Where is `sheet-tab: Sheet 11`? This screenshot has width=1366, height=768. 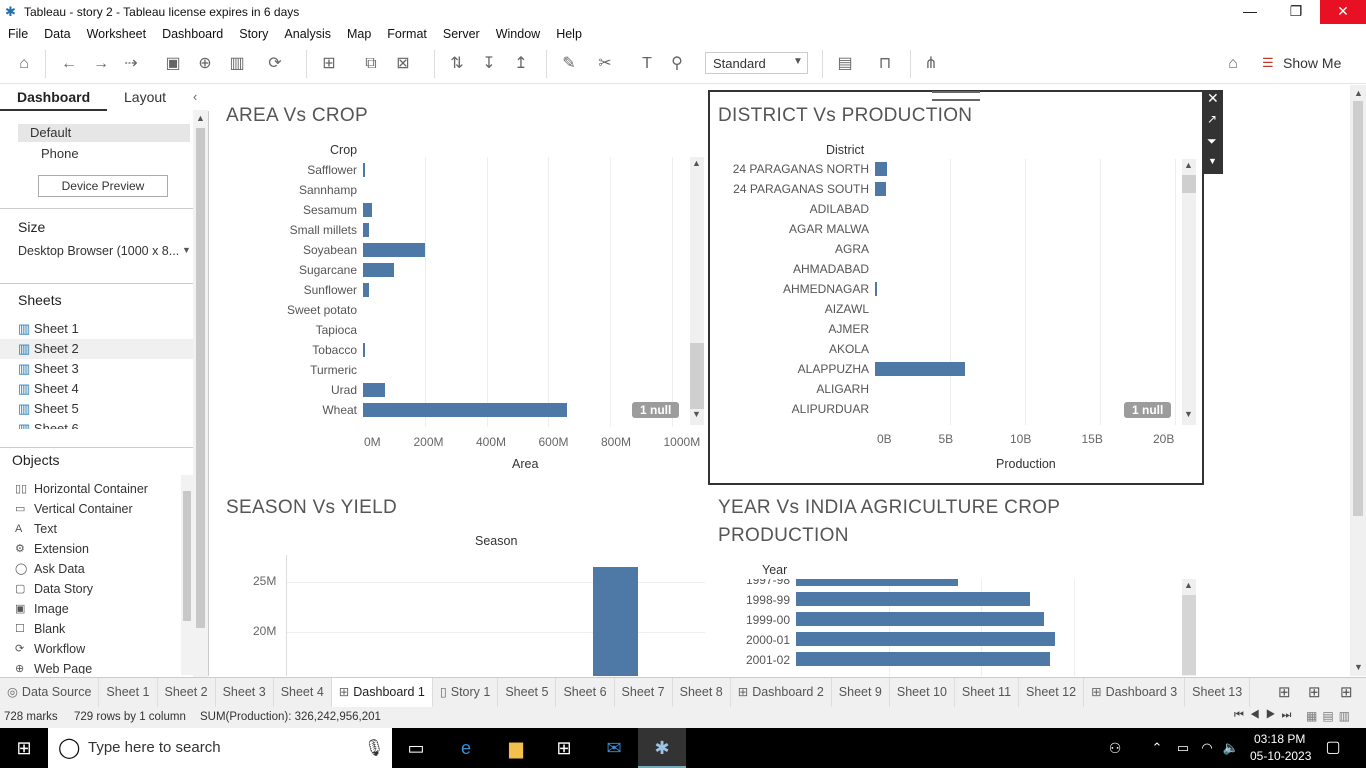
sheet-tab: Sheet 11 is located at coordinates (987, 692).